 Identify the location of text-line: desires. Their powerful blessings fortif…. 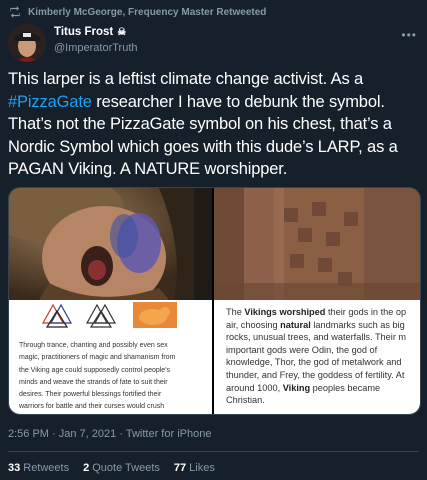
(90, 395).